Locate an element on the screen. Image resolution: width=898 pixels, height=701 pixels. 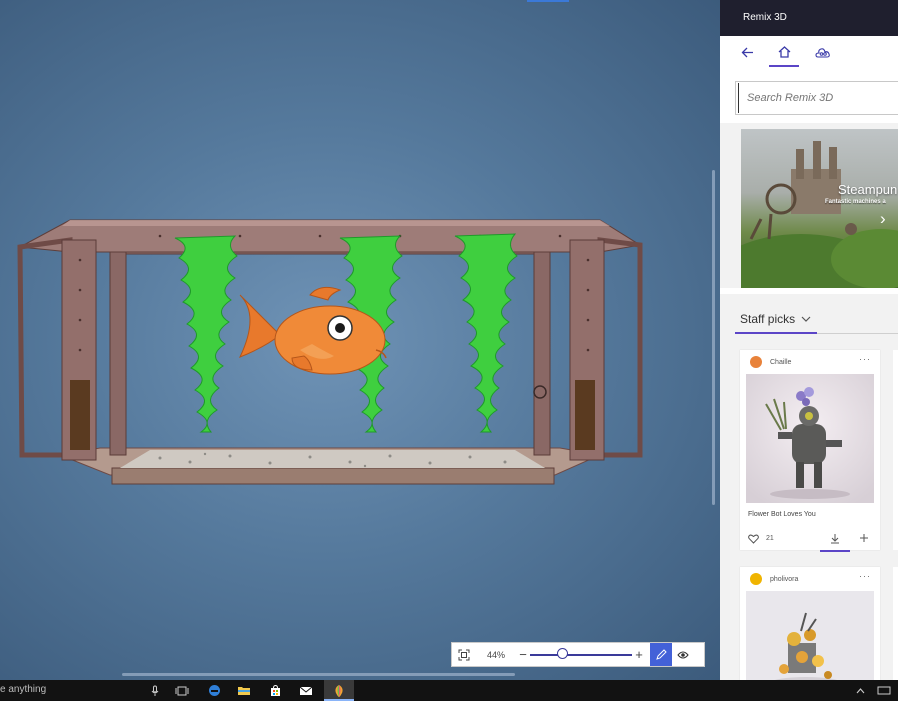
window-top-accent is located at coordinates (548, 1).